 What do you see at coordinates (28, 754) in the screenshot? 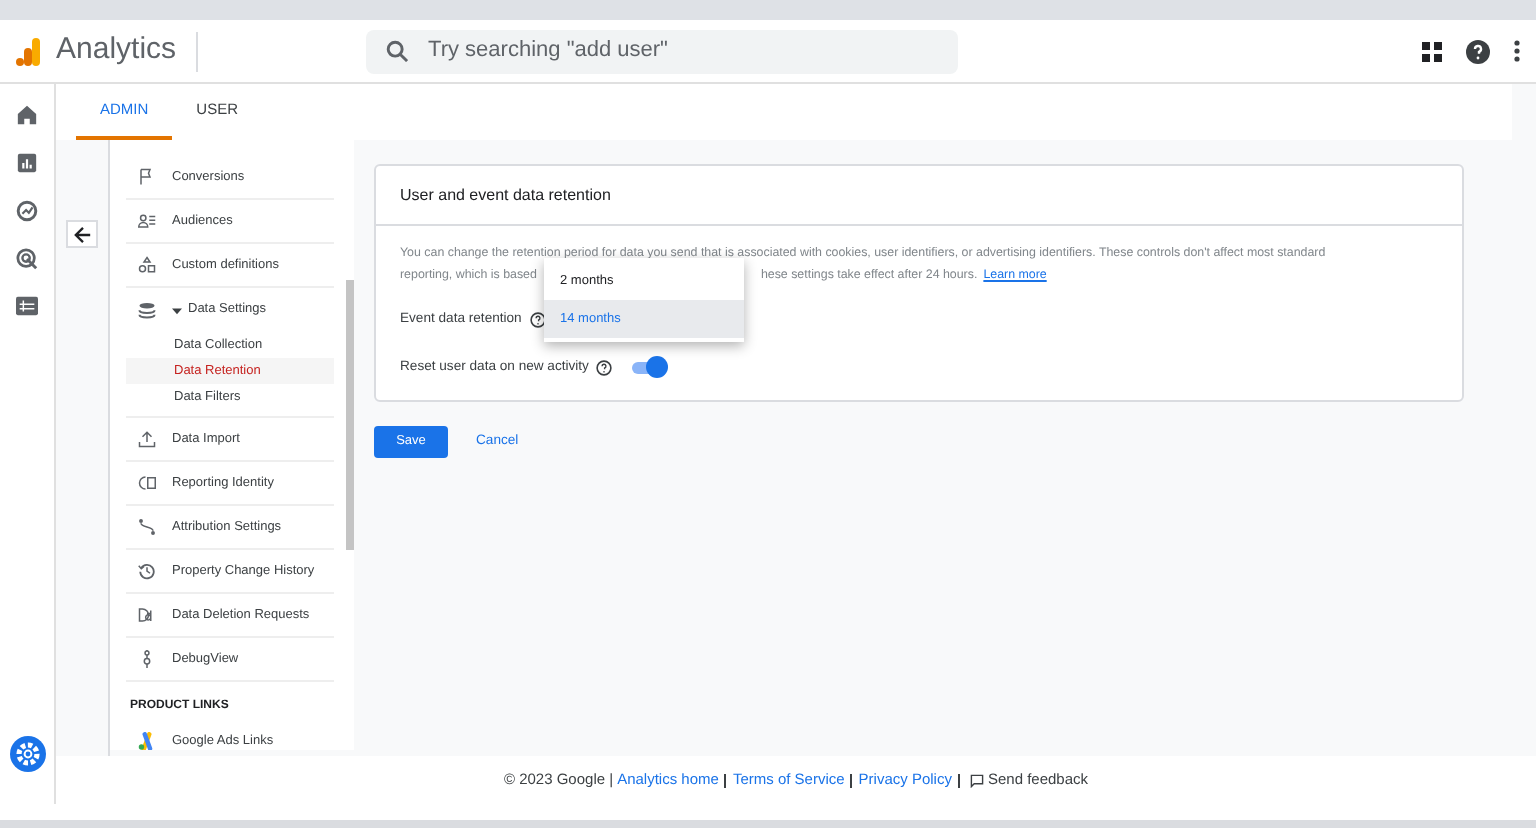
I see `settings-icon` at bounding box center [28, 754].